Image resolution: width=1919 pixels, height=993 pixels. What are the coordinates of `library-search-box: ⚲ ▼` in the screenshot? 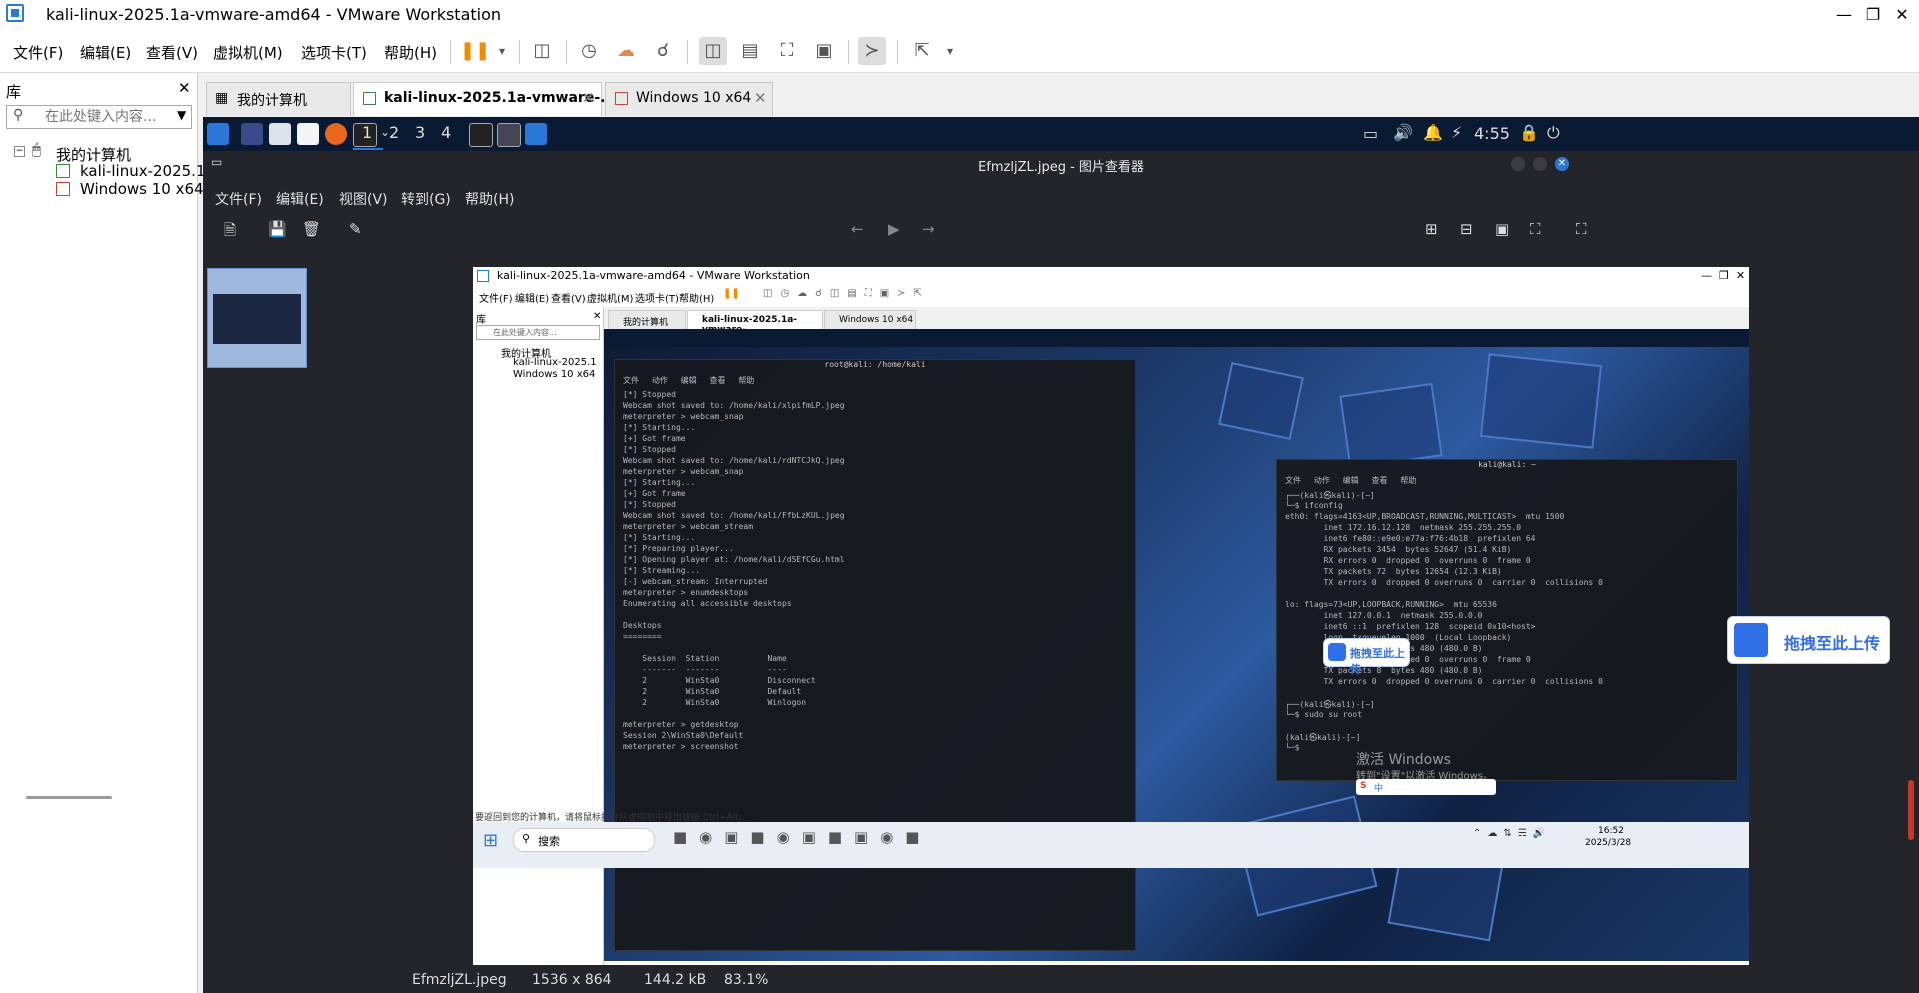 It's located at (99, 117).